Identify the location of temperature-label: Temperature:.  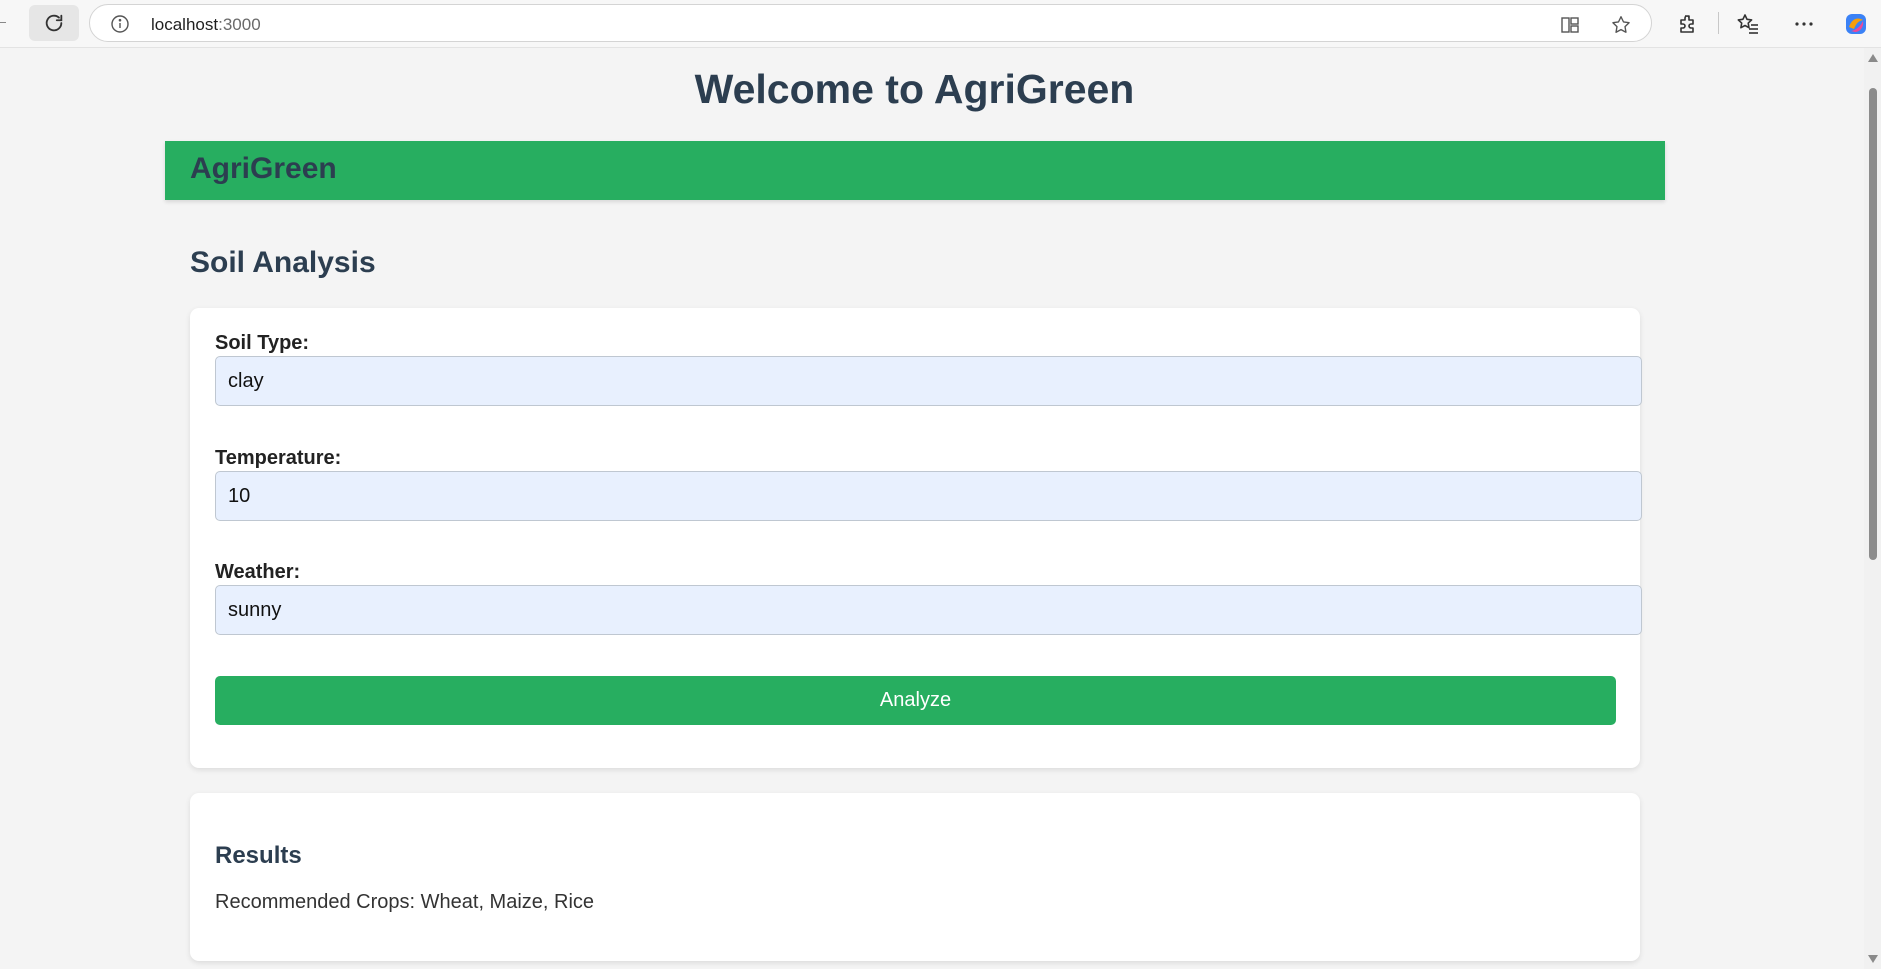
(278, 458).